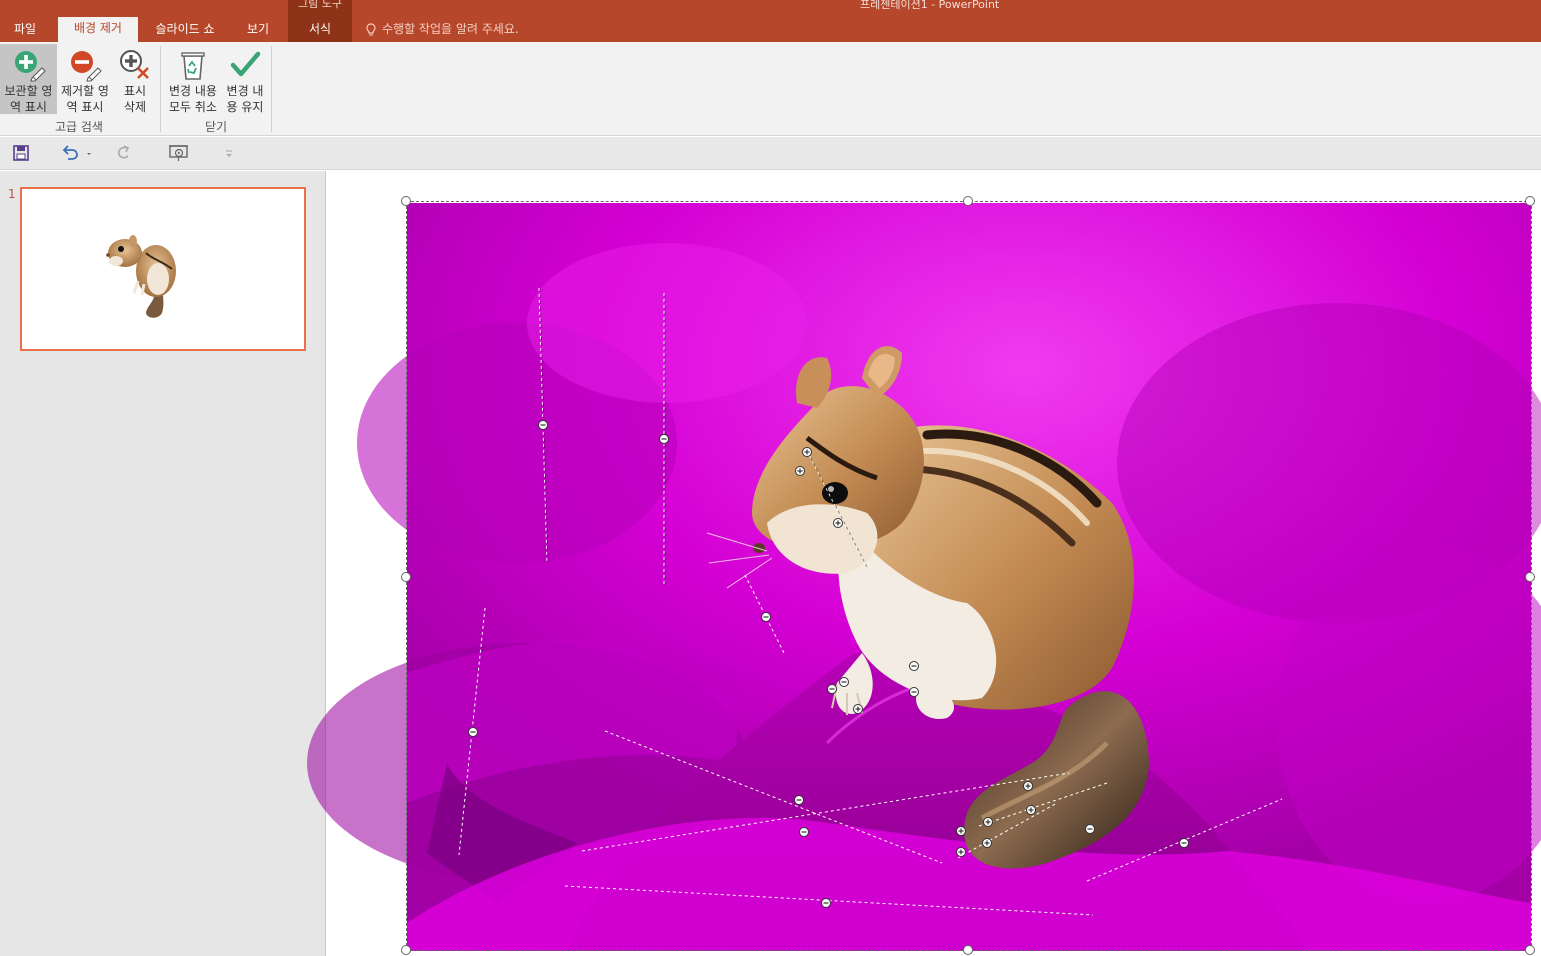  Describe the element at coordinates (216, 127) in the screenshot. I see `group-label-close: 닫기` at that location.